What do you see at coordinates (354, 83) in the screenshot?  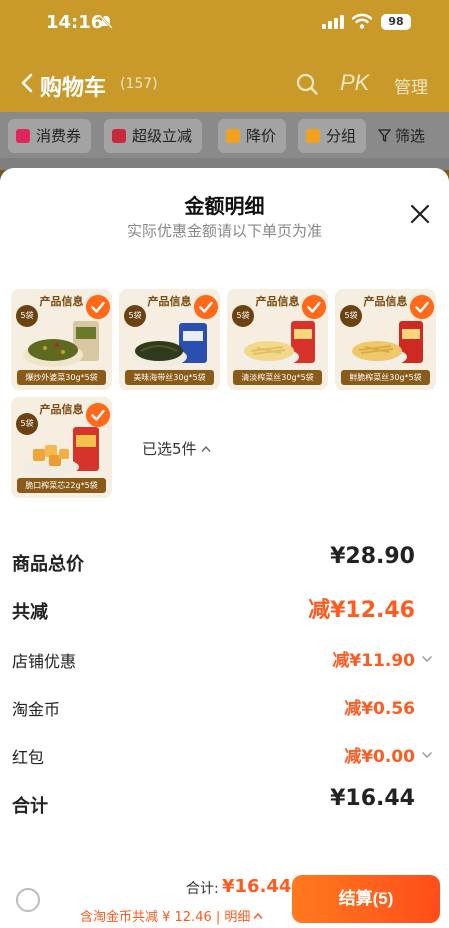 I see `pk-button: PK` at bounding box center [354, 83].